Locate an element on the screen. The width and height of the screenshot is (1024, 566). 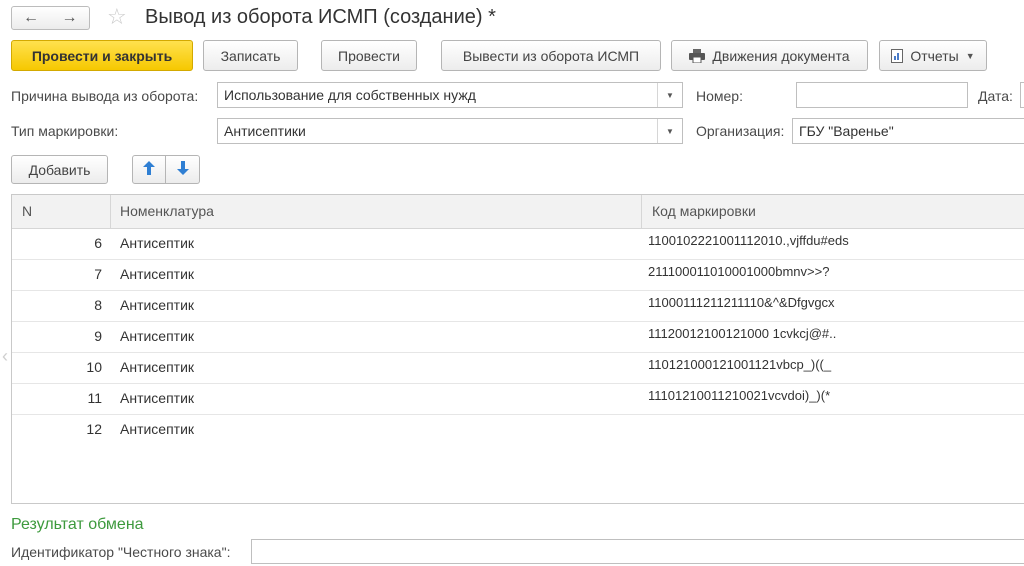
organization-label: Организация: is located at coordinates (740, 131).